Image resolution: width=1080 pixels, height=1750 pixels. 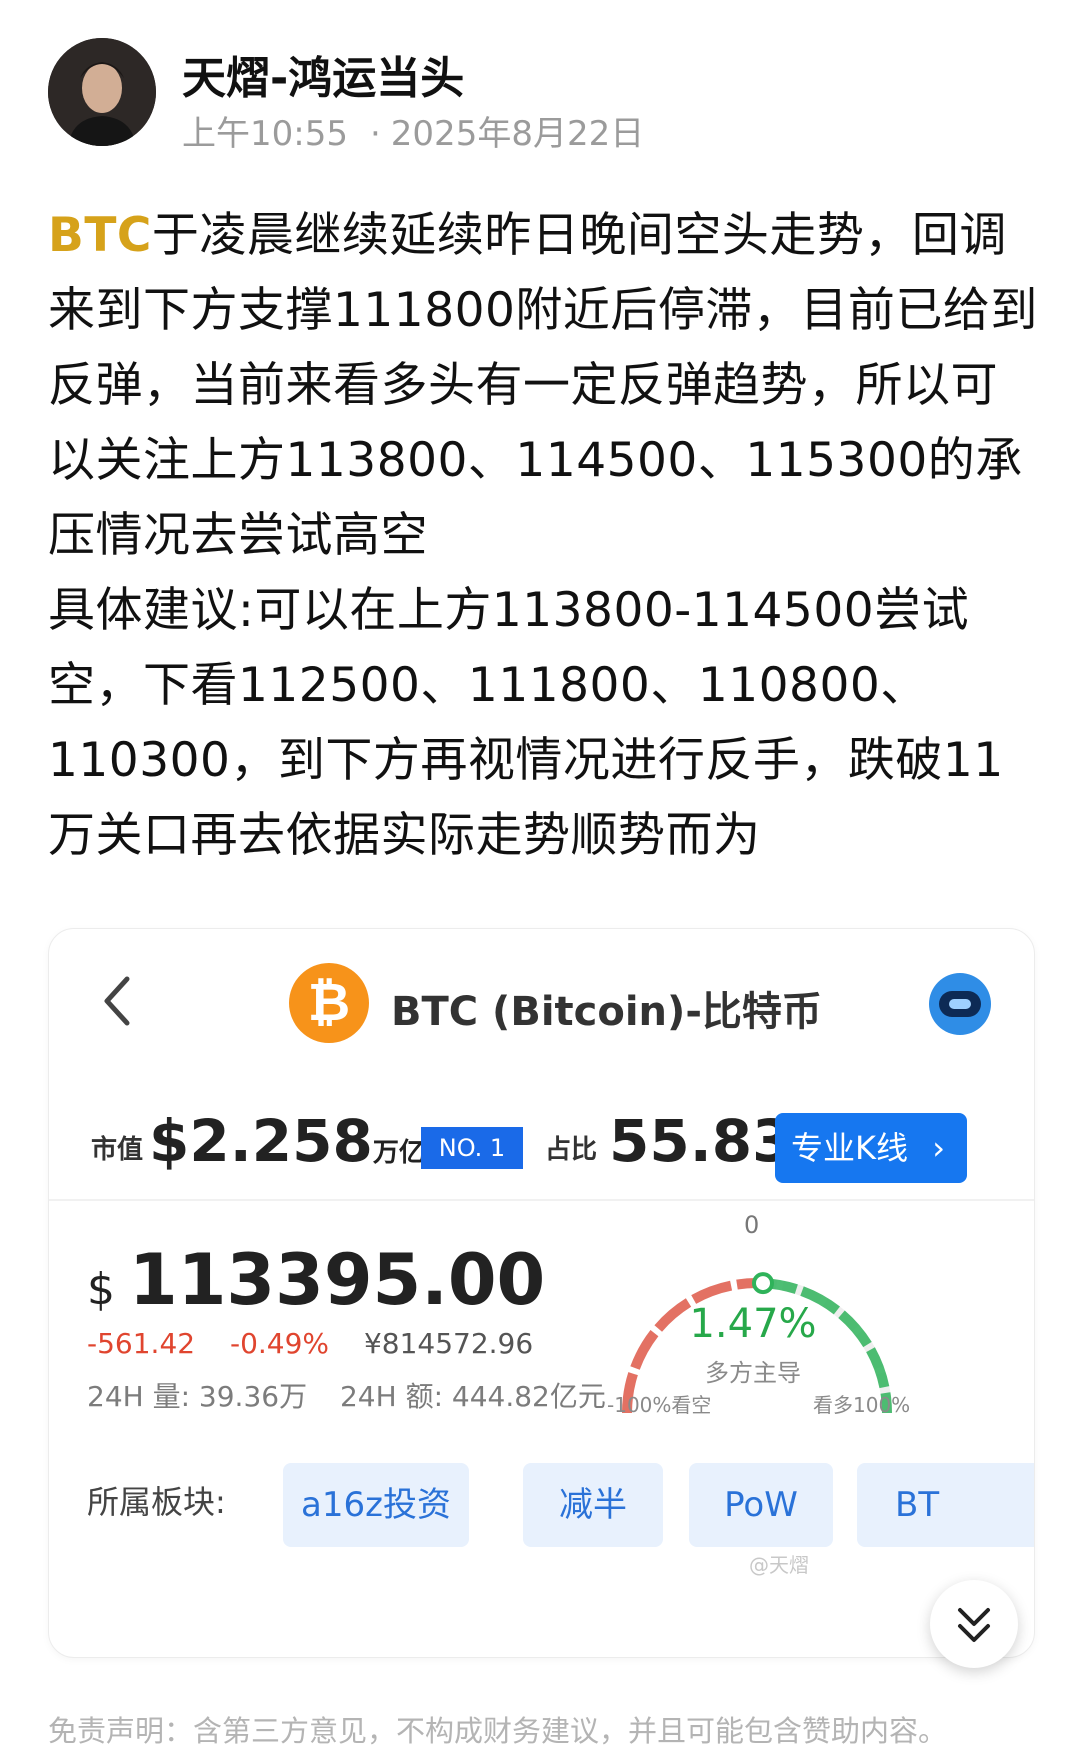 I want to click on gauge-marker, so click(x=763, y=1283).